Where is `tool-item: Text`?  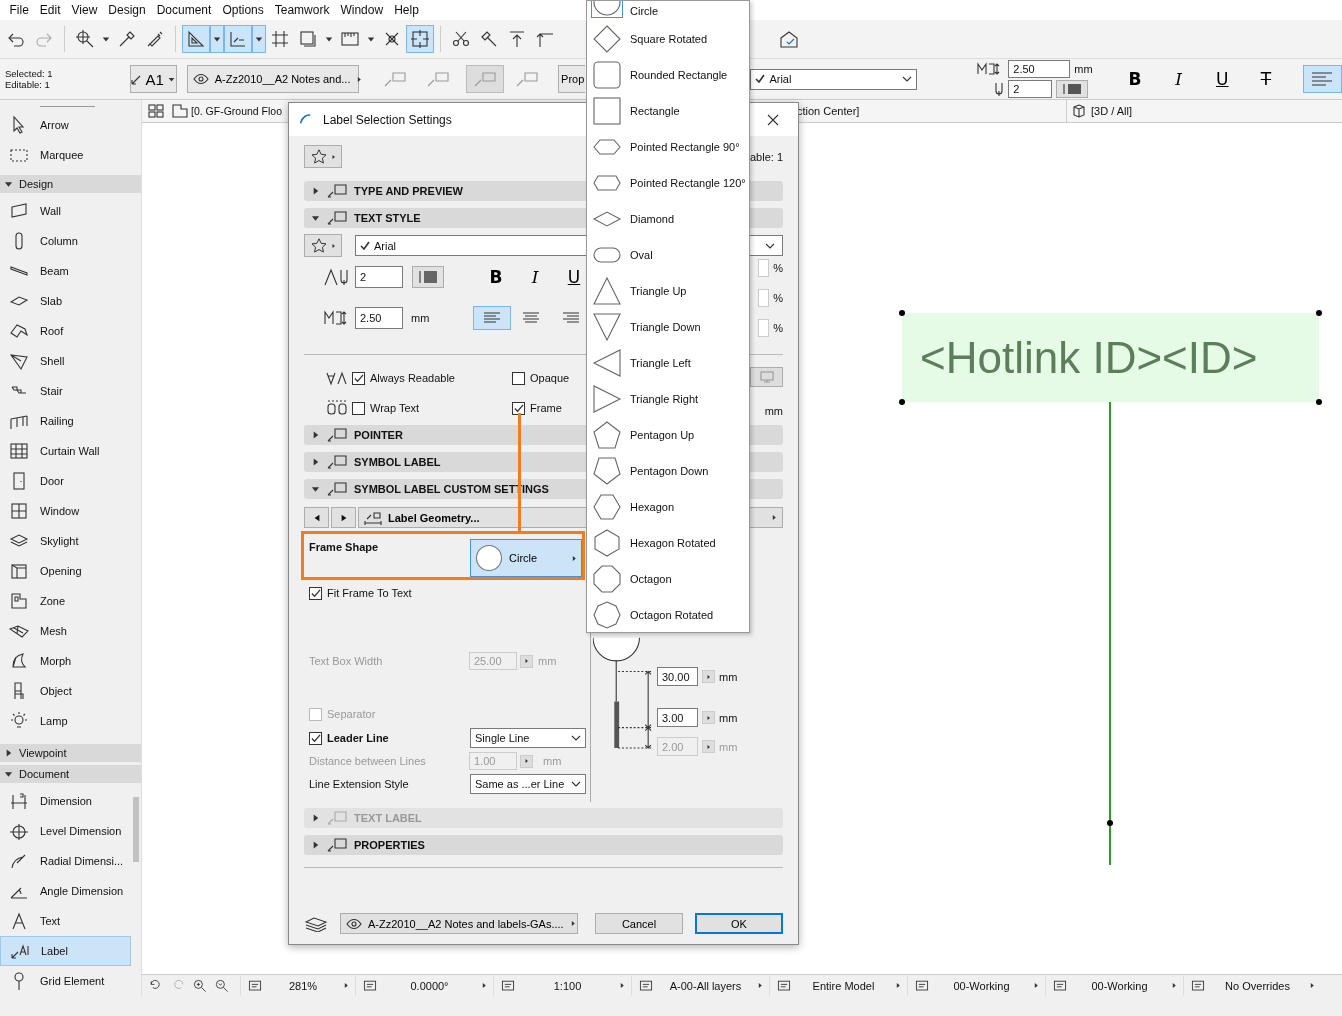 tool-item: Text is located at coordinates (65, 921).